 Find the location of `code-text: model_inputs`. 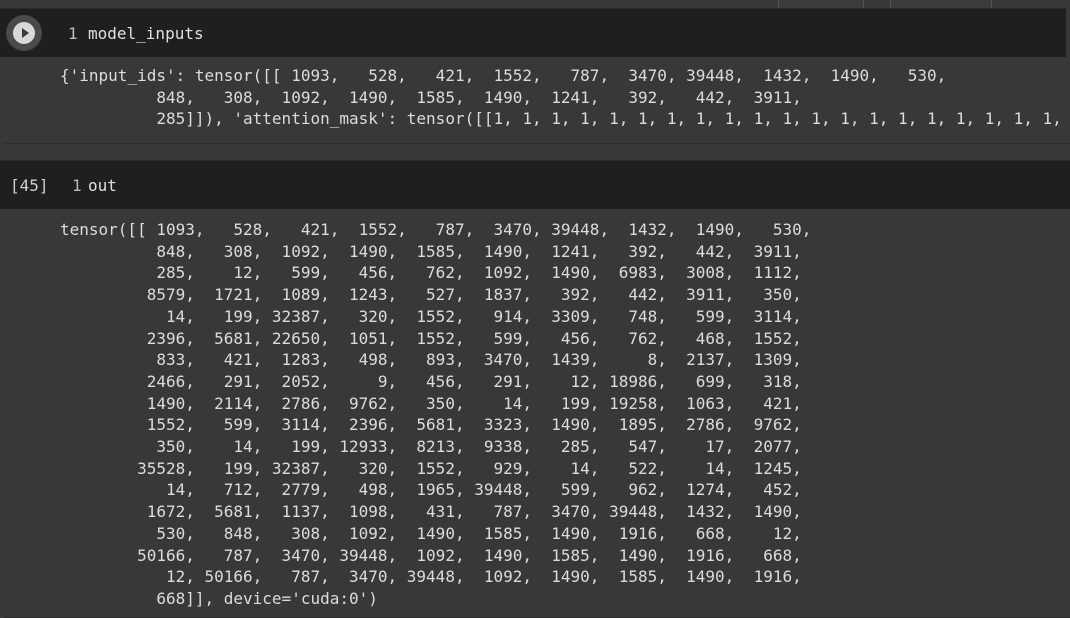

code-text: model_inputs is located at coordinates (146, 33).